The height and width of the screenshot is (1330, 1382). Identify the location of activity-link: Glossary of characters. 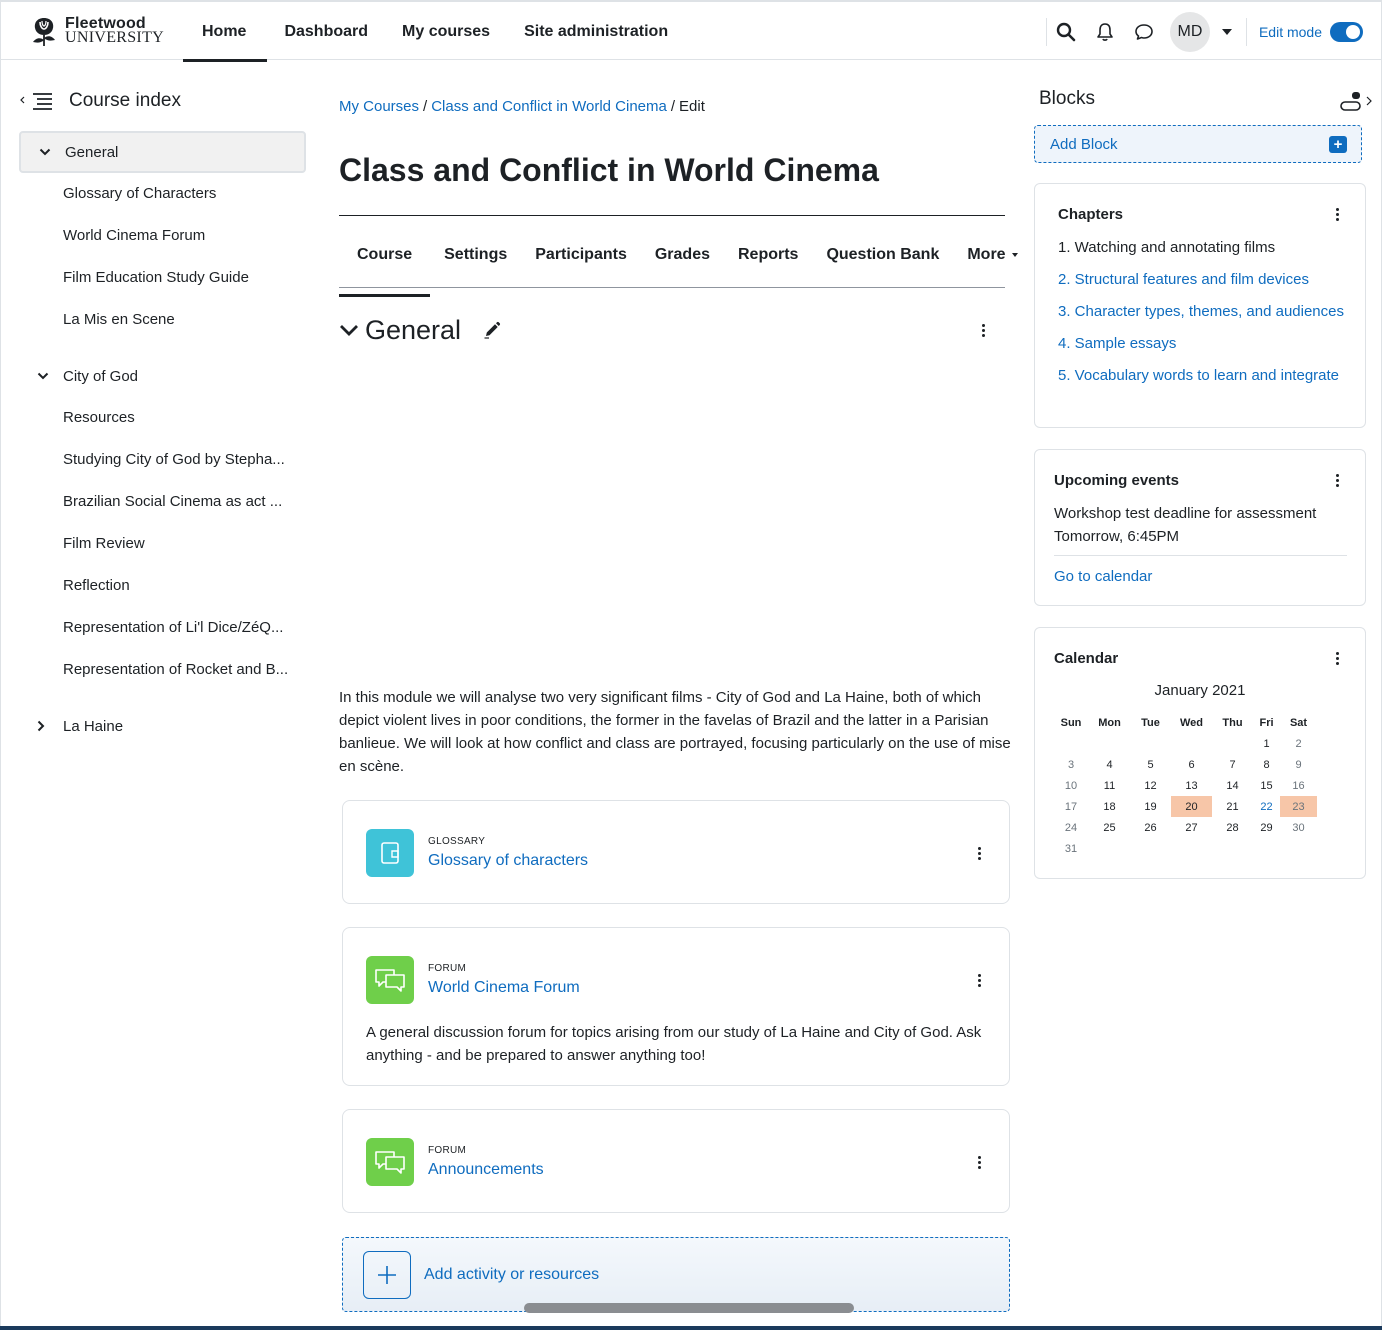
(508, 861).